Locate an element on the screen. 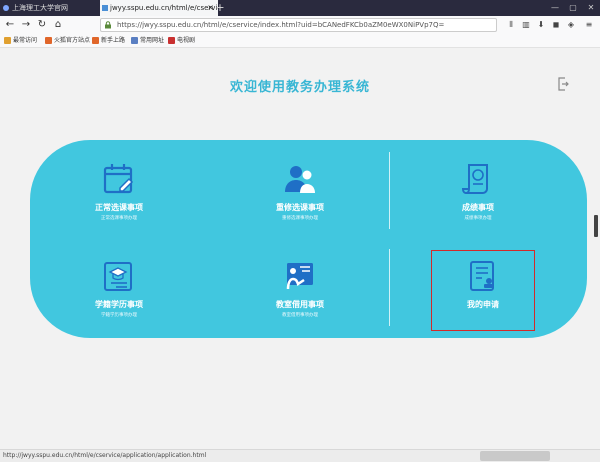 The image size is (600, 462). card-label: 教室借用事项 is located at coordinates (300, 304).